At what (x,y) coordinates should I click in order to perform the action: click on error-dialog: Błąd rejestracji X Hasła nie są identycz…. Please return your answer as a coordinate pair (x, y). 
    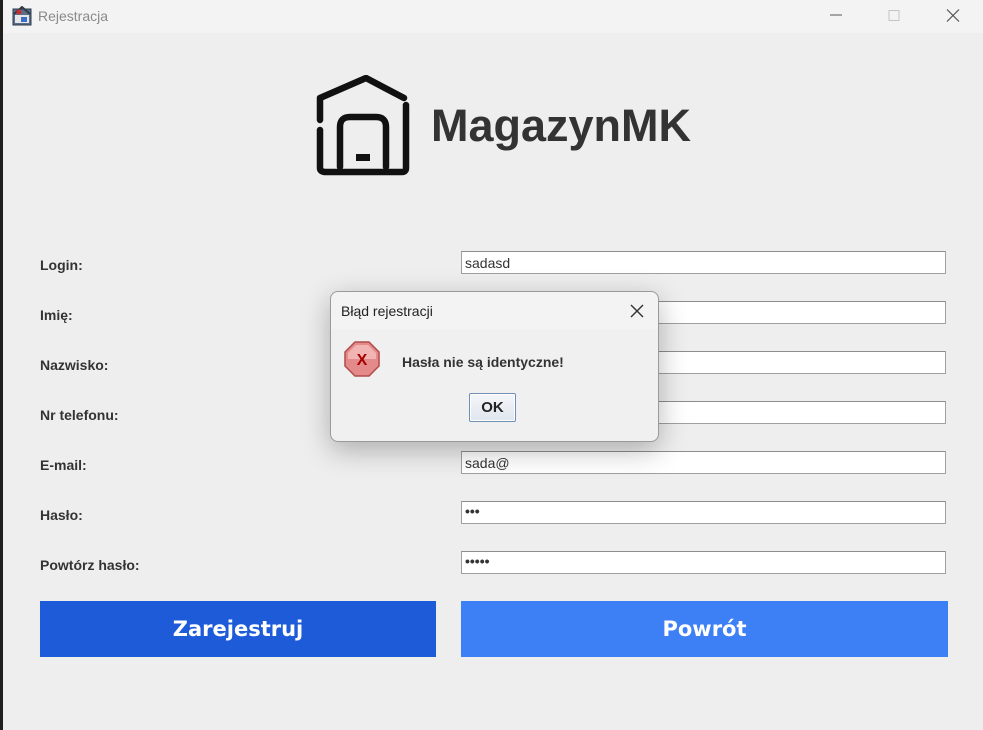
    Looking at the image, I should click on (494, 366).